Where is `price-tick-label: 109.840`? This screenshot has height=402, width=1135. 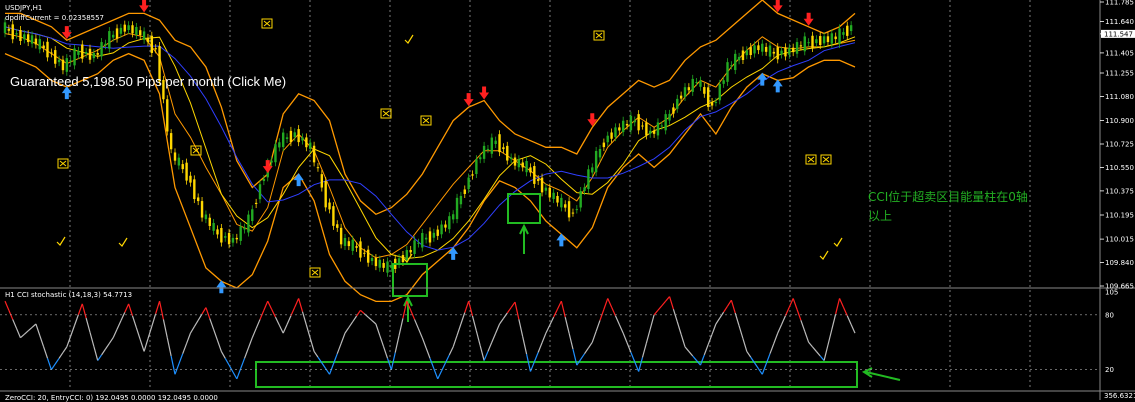
price-tick-label: 109.840 is located at coordinates (1119, 263).